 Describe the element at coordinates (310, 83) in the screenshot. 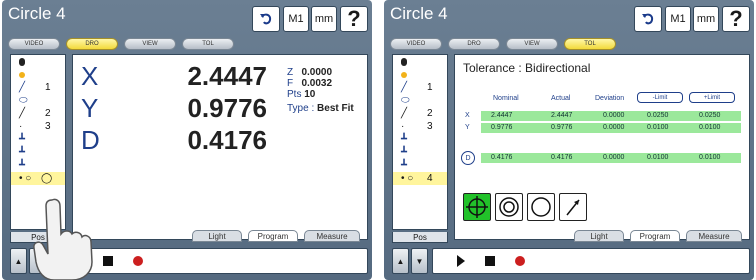

I see `f-readout: F 0.0032` at that location.